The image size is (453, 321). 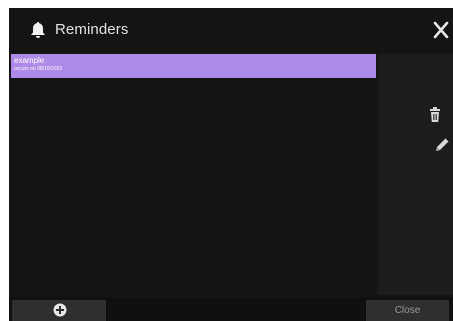 What do you see at coordinates (407, 310) in the screenshot?
I see `close-button: Close` at bounding box center [407, 310].